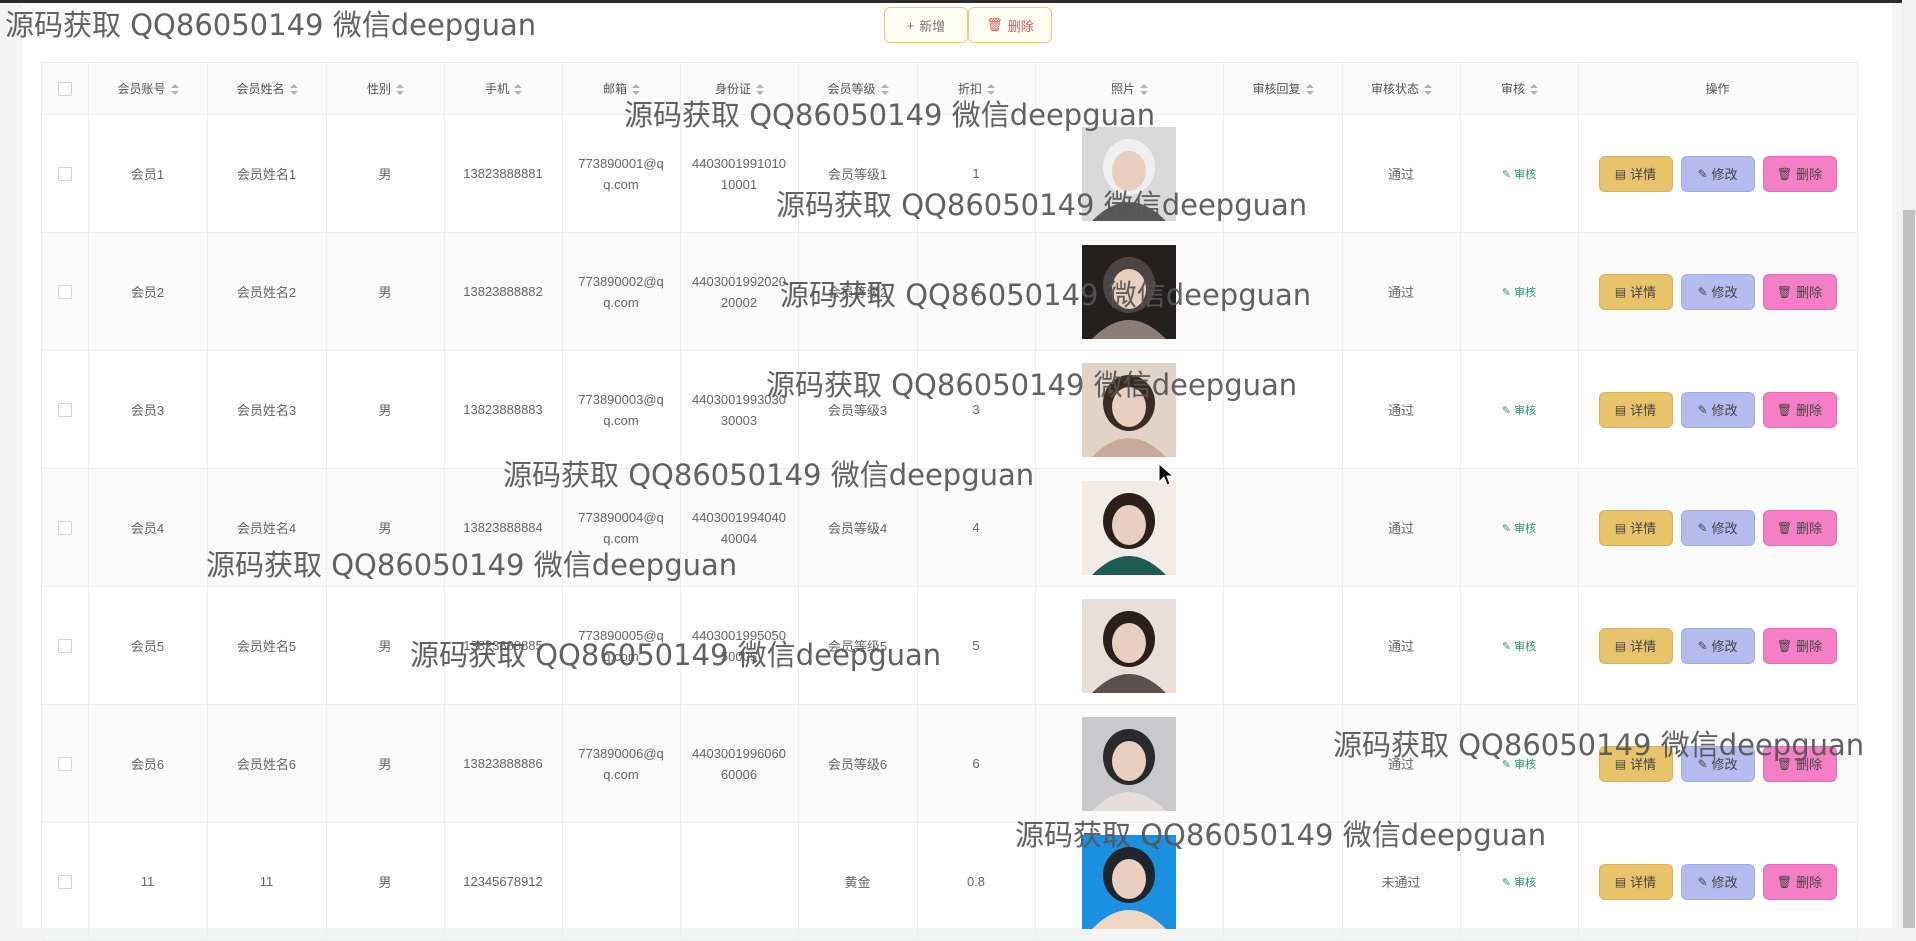  I want to click on column-header: 审核状态, so click(1401, 89).